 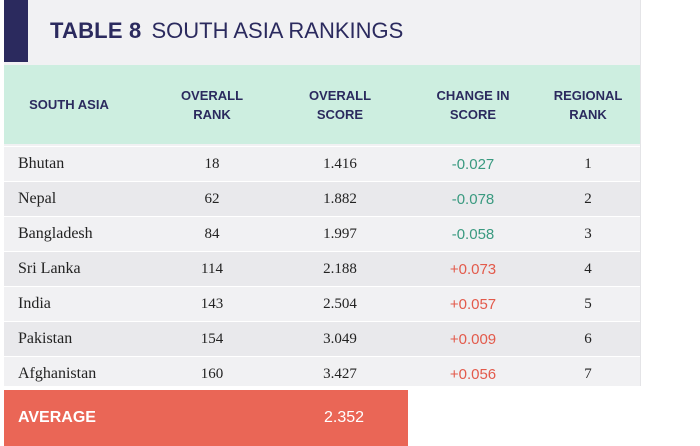 What do you see at coordinates (340, 373) in the screenshot?
I see `overall-score-cell: 3.427` at bounding box center [340, 373].